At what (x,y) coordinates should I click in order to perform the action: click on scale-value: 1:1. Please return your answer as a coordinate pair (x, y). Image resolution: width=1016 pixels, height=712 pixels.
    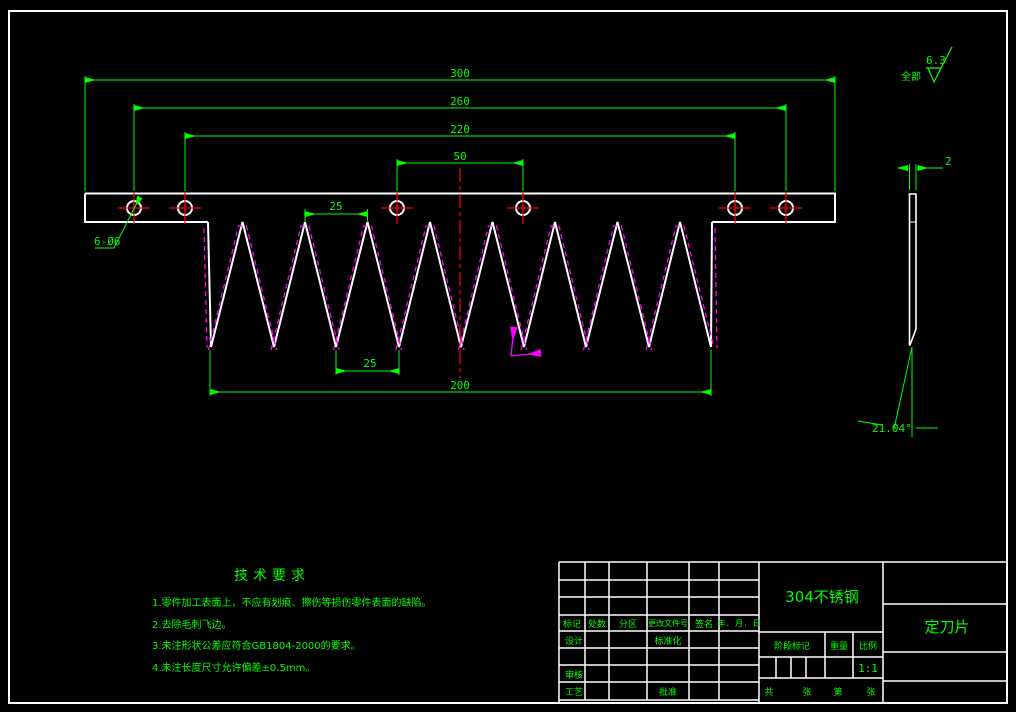
    Looking at the image, I should click on (868, 668).